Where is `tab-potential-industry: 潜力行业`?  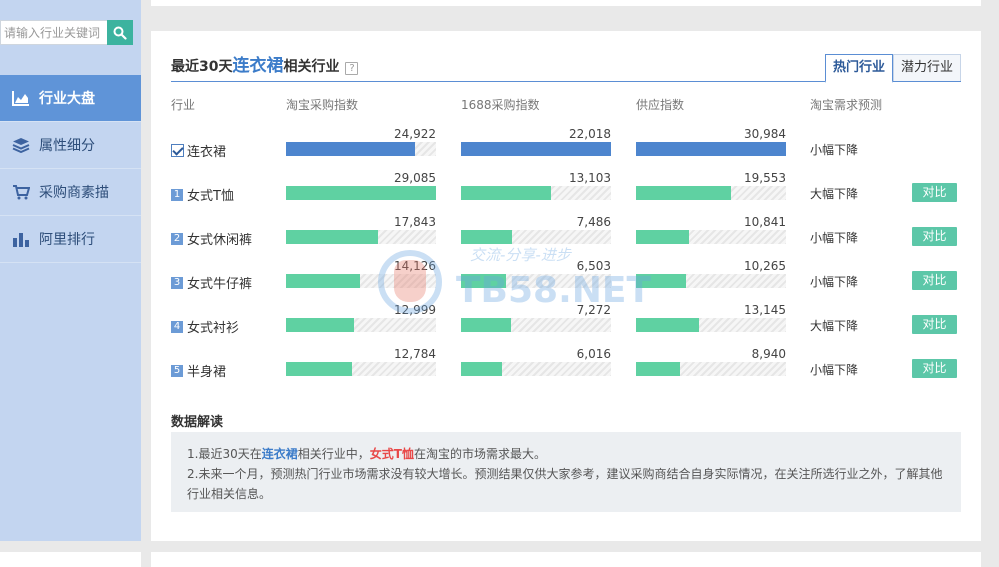 tab-potential-industry: 潜力行业 is located at coordinates (926, 68).